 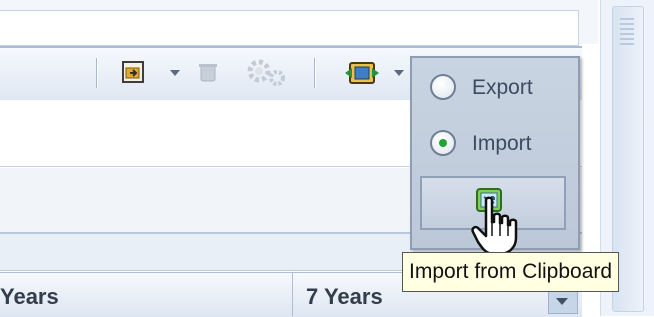 What do you see at coordinates (627, 33) in the screenshot?
I see `scrollbar-grip` at bounding box center [627, 33].